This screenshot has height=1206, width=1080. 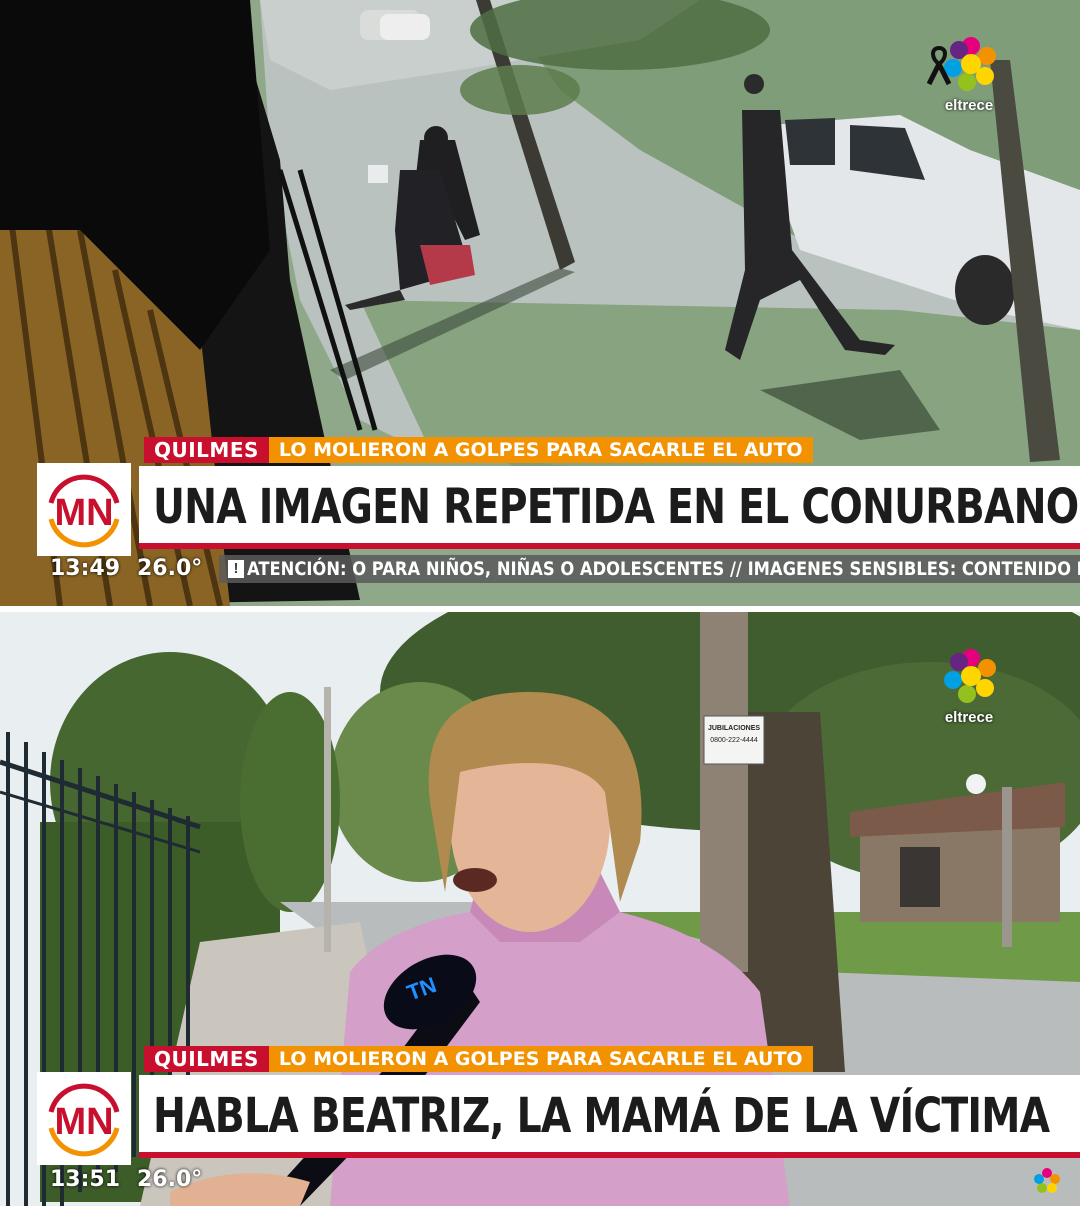 I want to click on ticker-bar: 13:51 26.0°, so click(x=540, y=1179).